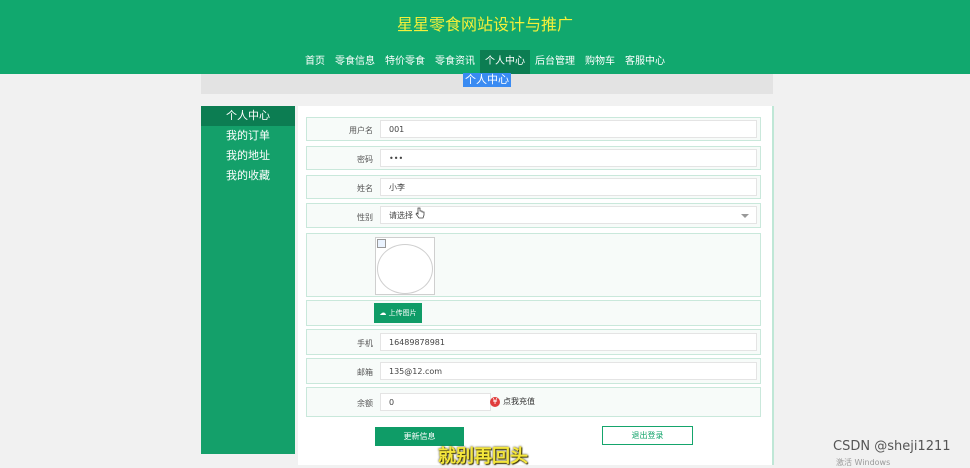  What do you see at coordinates (484, 24) in the screenshot?
I see `site-title: 星星零食网站设计与推广` at bounding box center [484, 24].